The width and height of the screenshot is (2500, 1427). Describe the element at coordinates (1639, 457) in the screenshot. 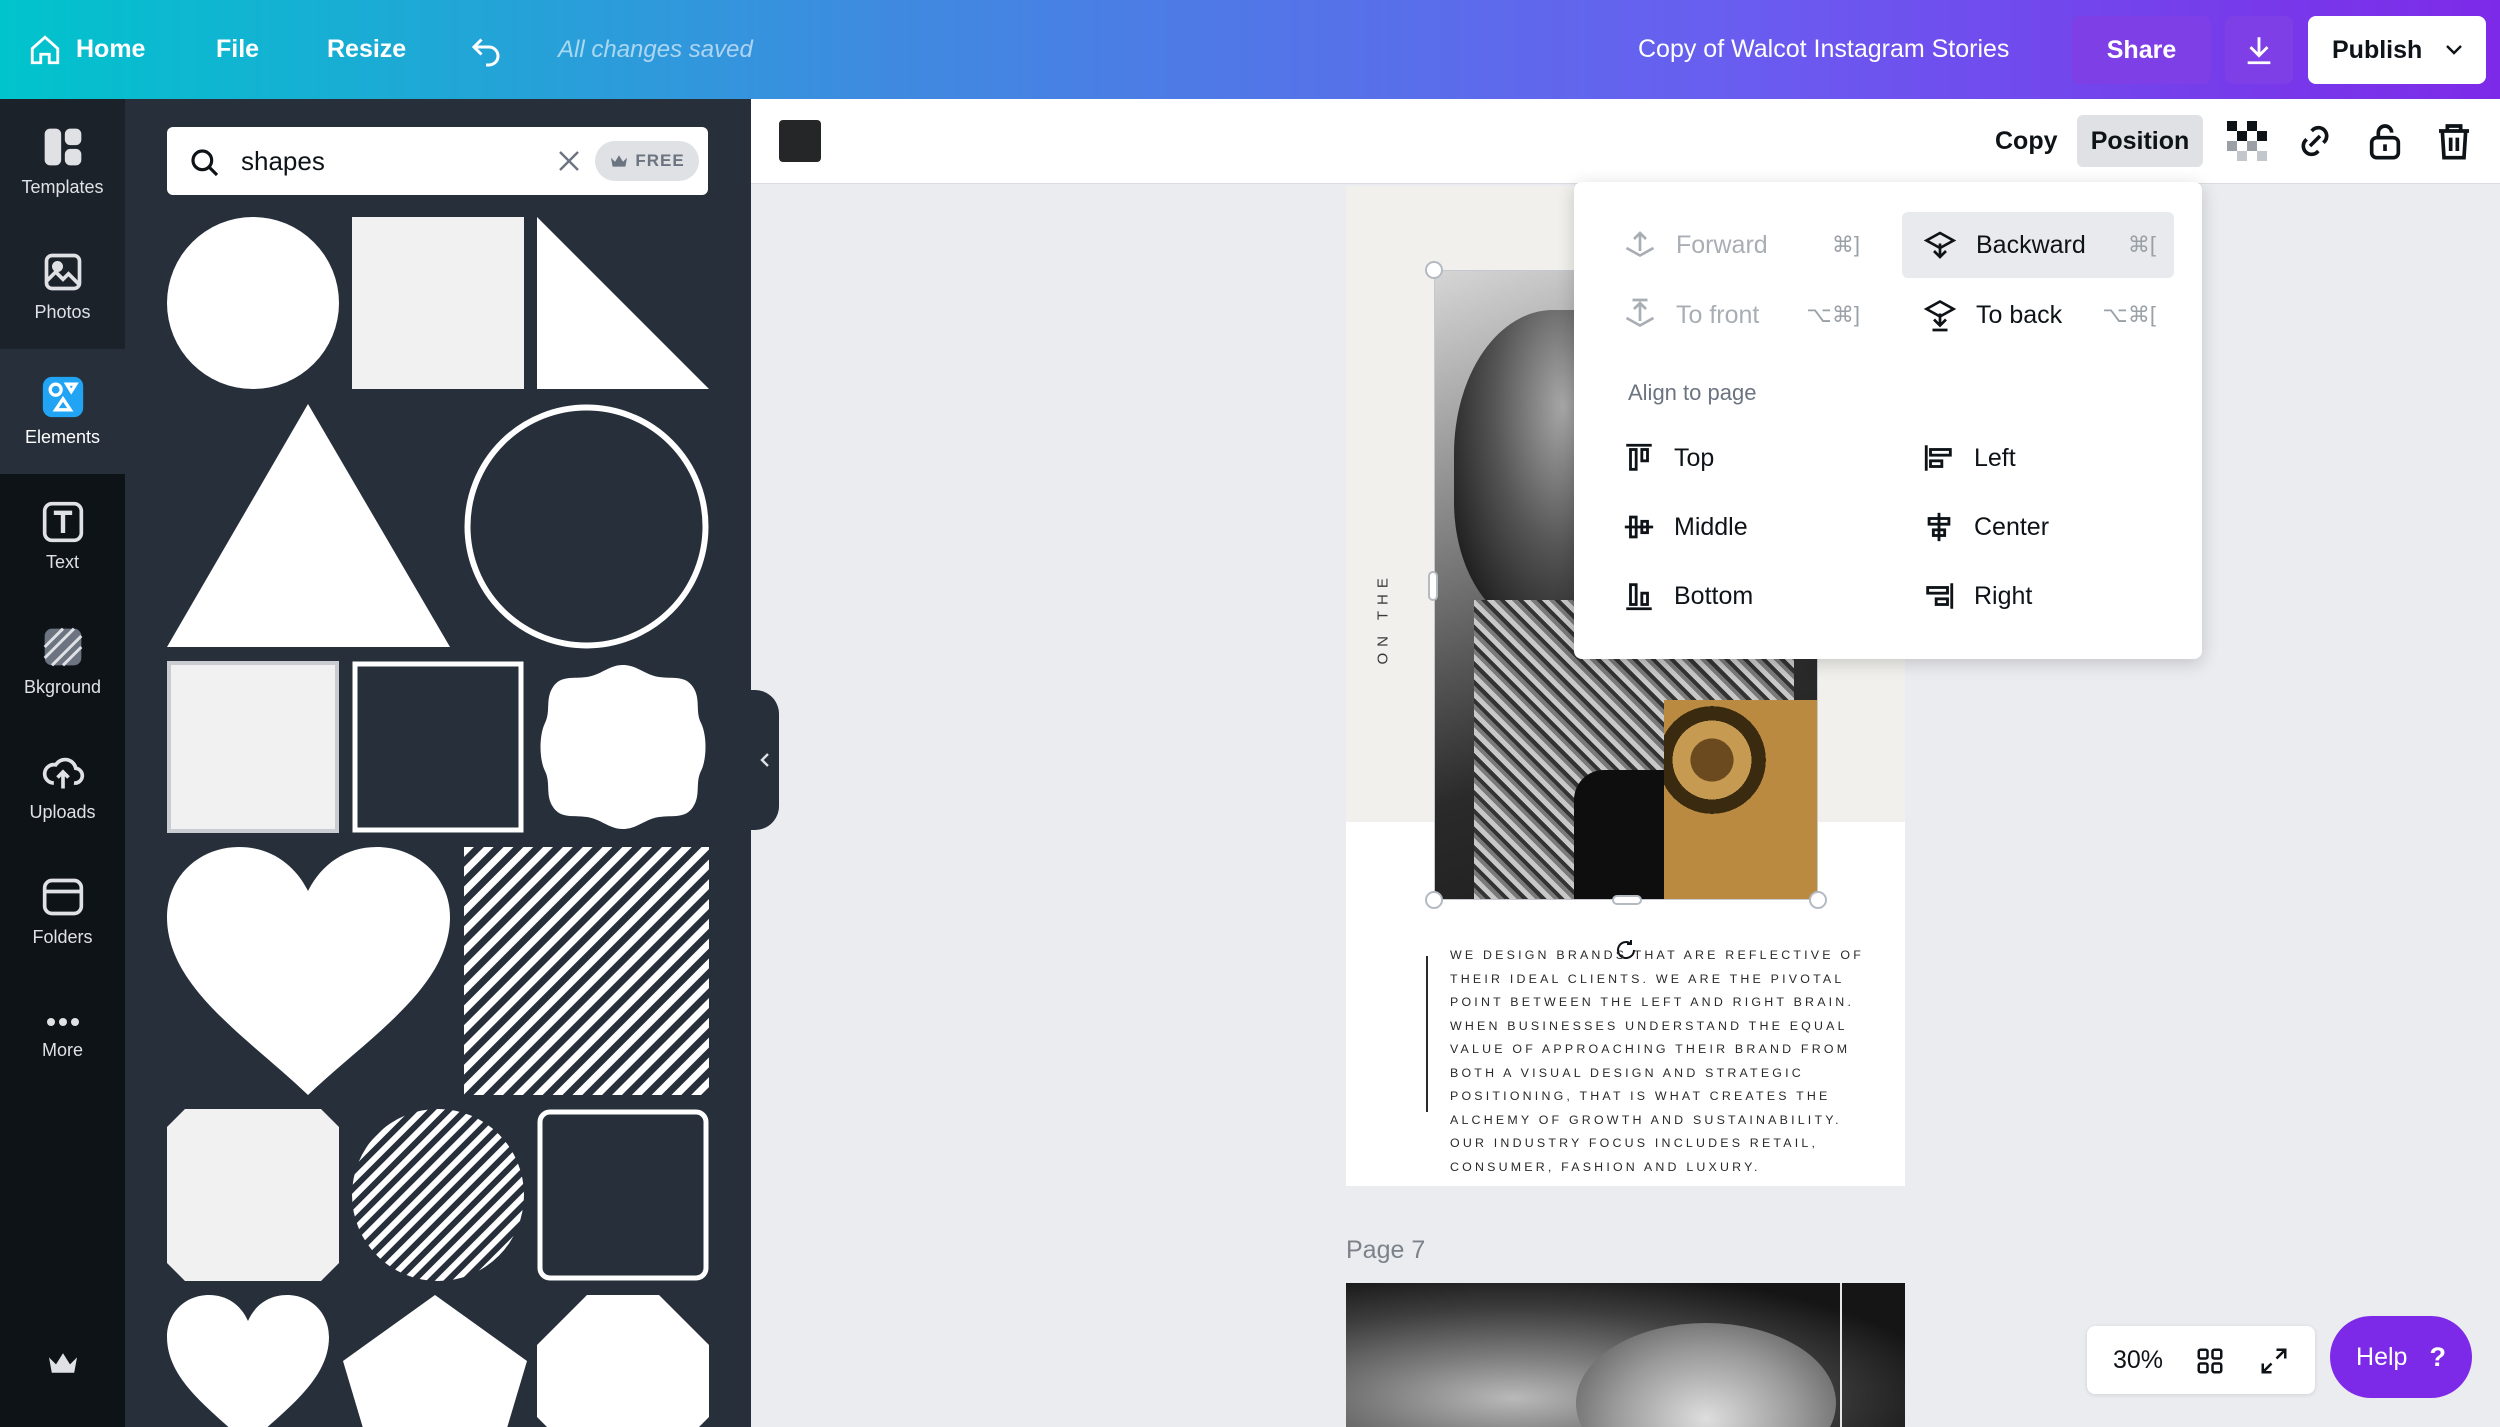

I see `align-top-icon` at that location.